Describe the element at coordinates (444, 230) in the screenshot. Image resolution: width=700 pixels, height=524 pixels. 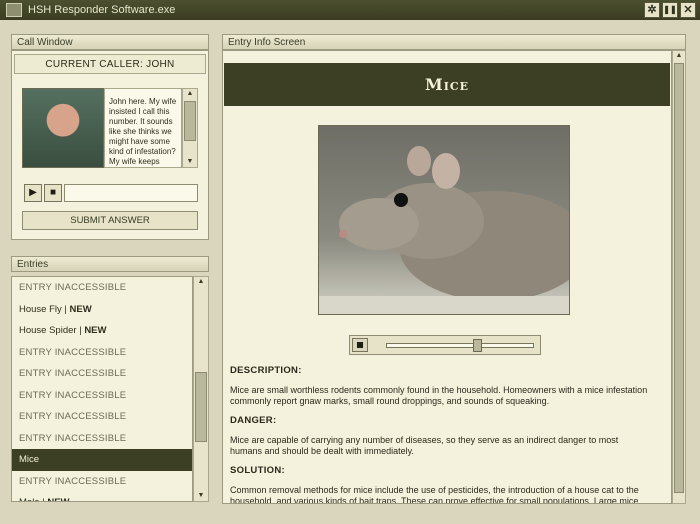
I see `mouse-icon` at that location.